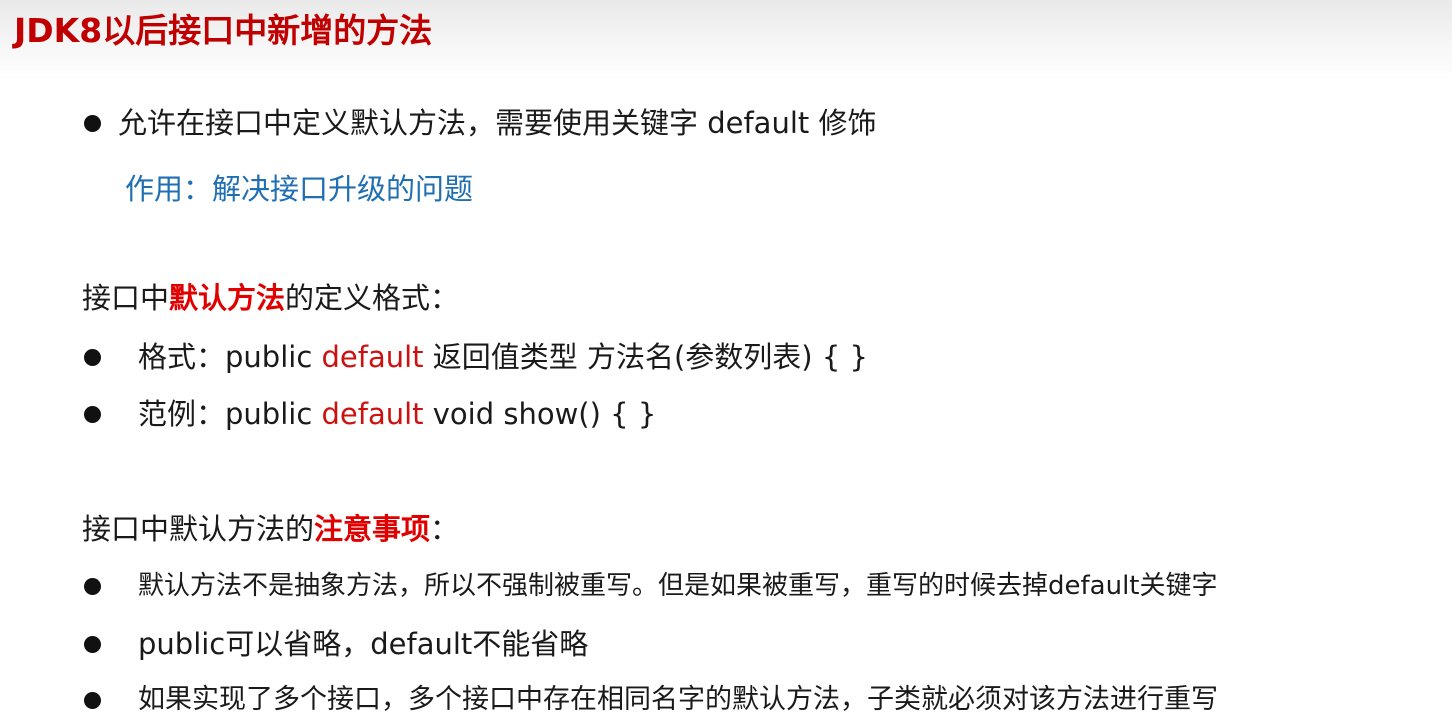 This screenshot has height=725, width=1452. Describe the element at coordinates (126, 298) in the screenshot. I see `format-heading-prefix: 接口中` at that location.